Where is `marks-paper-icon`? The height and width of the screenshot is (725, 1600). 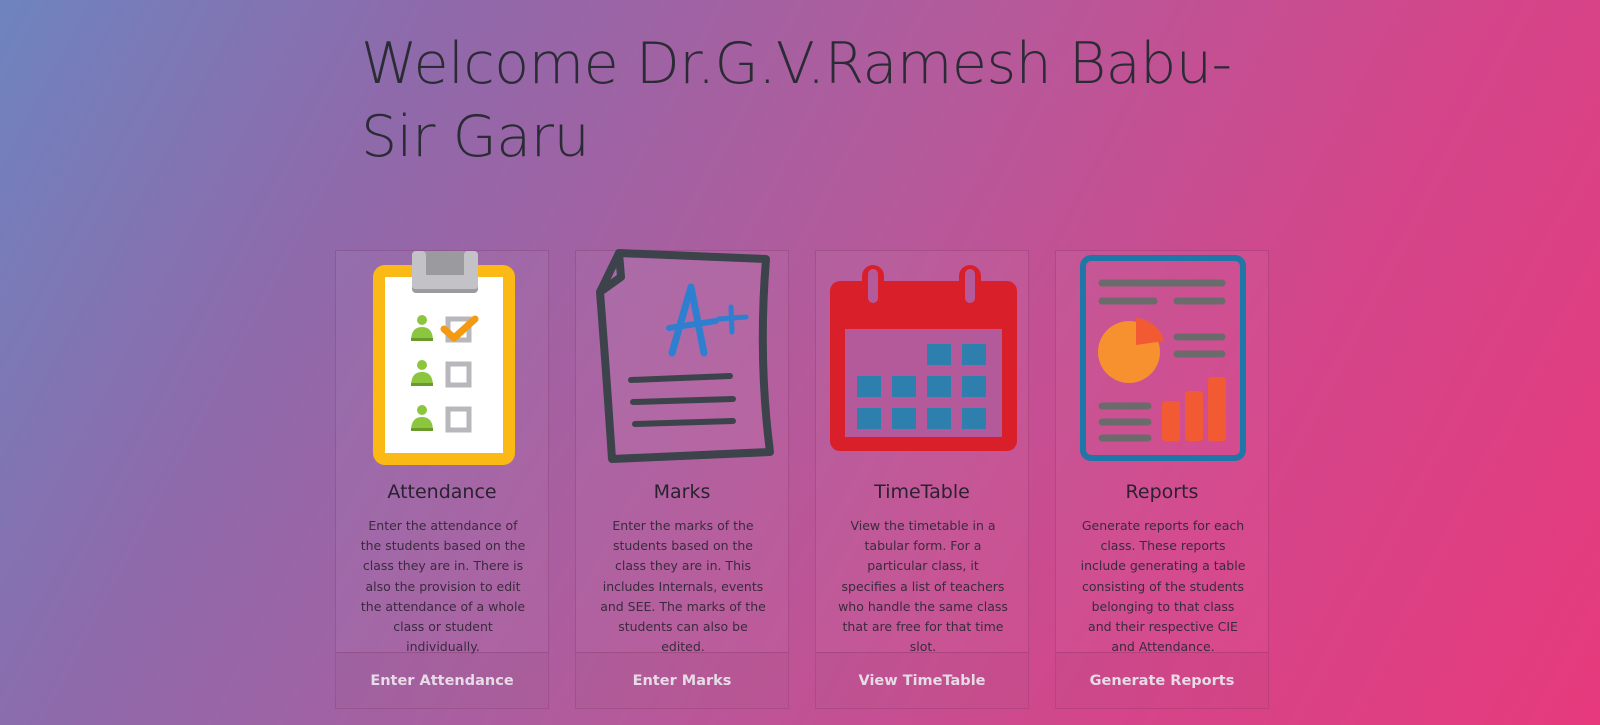
marks-paper-icon is located at coordinates (683, 360).